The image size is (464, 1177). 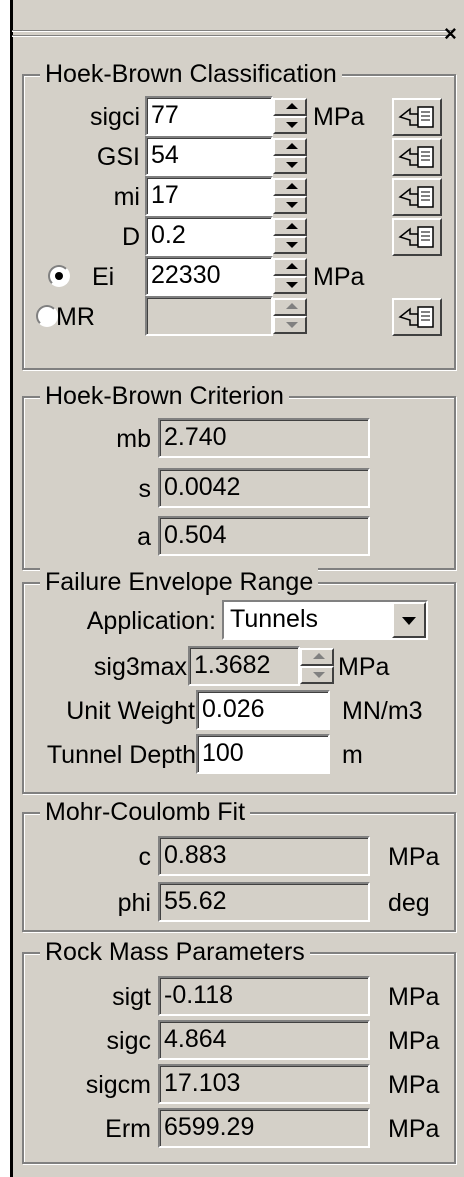 What do you see at coordinates (133, 439) in the screenshot?
I see `mb-label: mb` at bounding box center [133, 439].